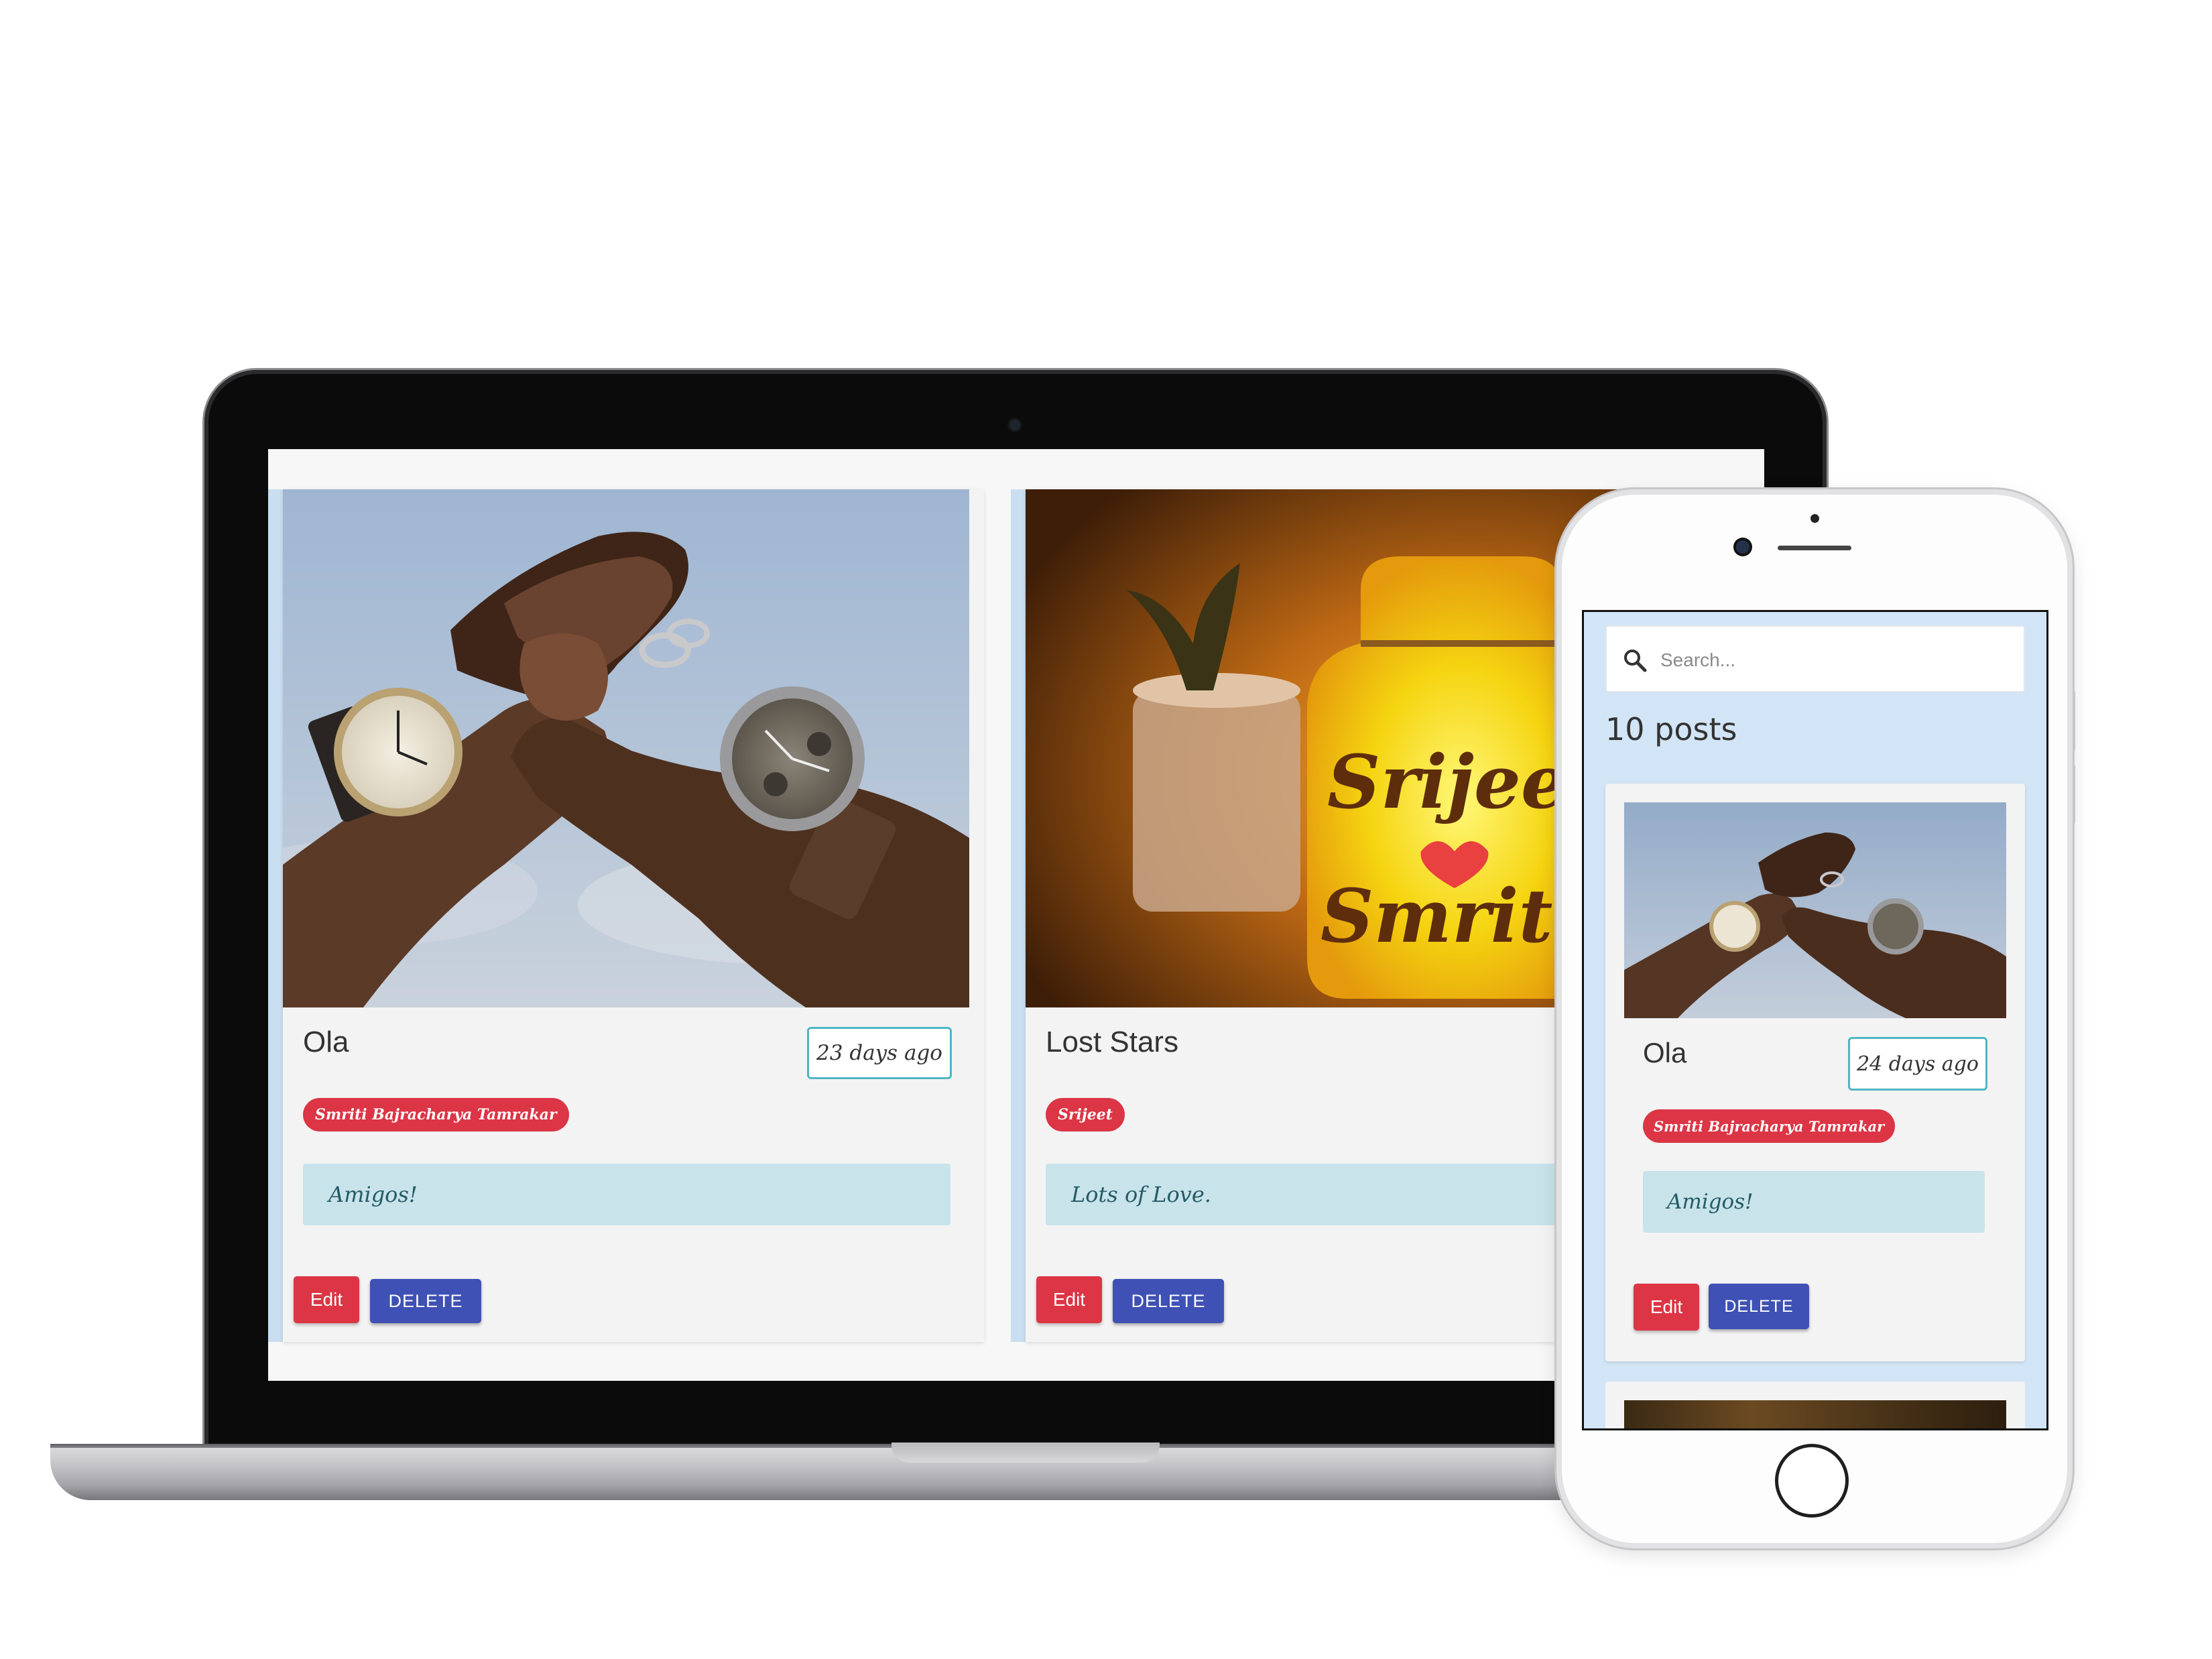 Image resolution: width=2212 pixels, height=1659 pixels. I want to click on post-card-partial, so click(1815, 1404).